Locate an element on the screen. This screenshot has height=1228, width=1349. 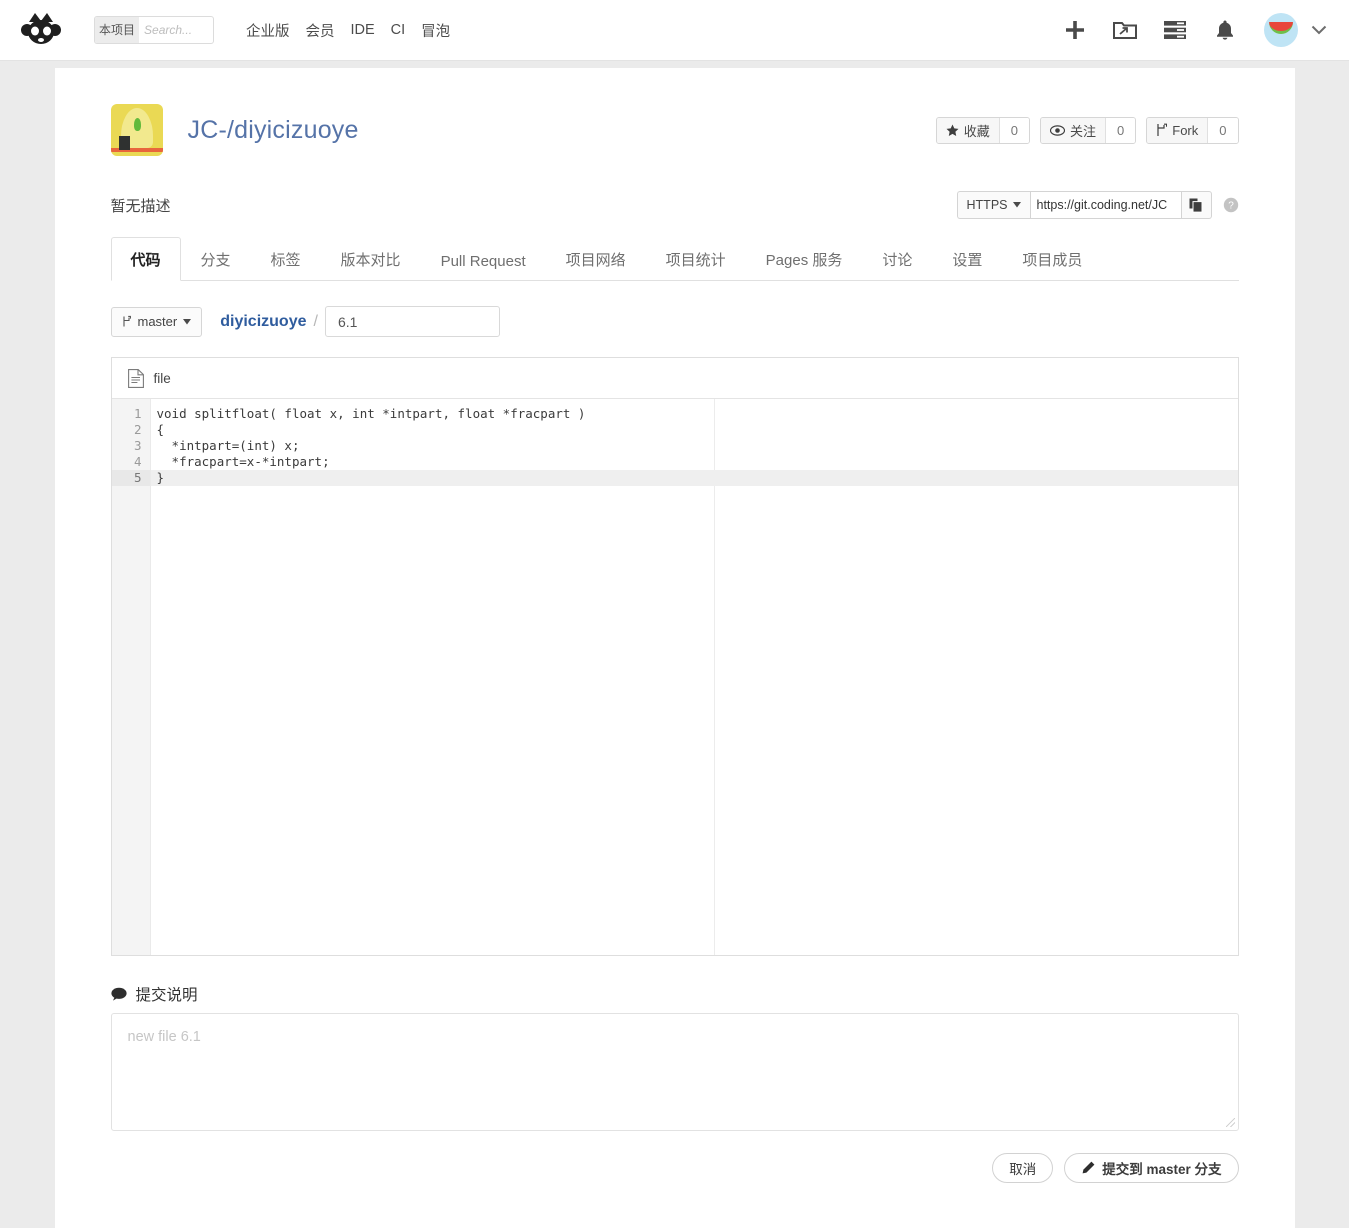
navbar-actions is located at coordinates (1185, 30).